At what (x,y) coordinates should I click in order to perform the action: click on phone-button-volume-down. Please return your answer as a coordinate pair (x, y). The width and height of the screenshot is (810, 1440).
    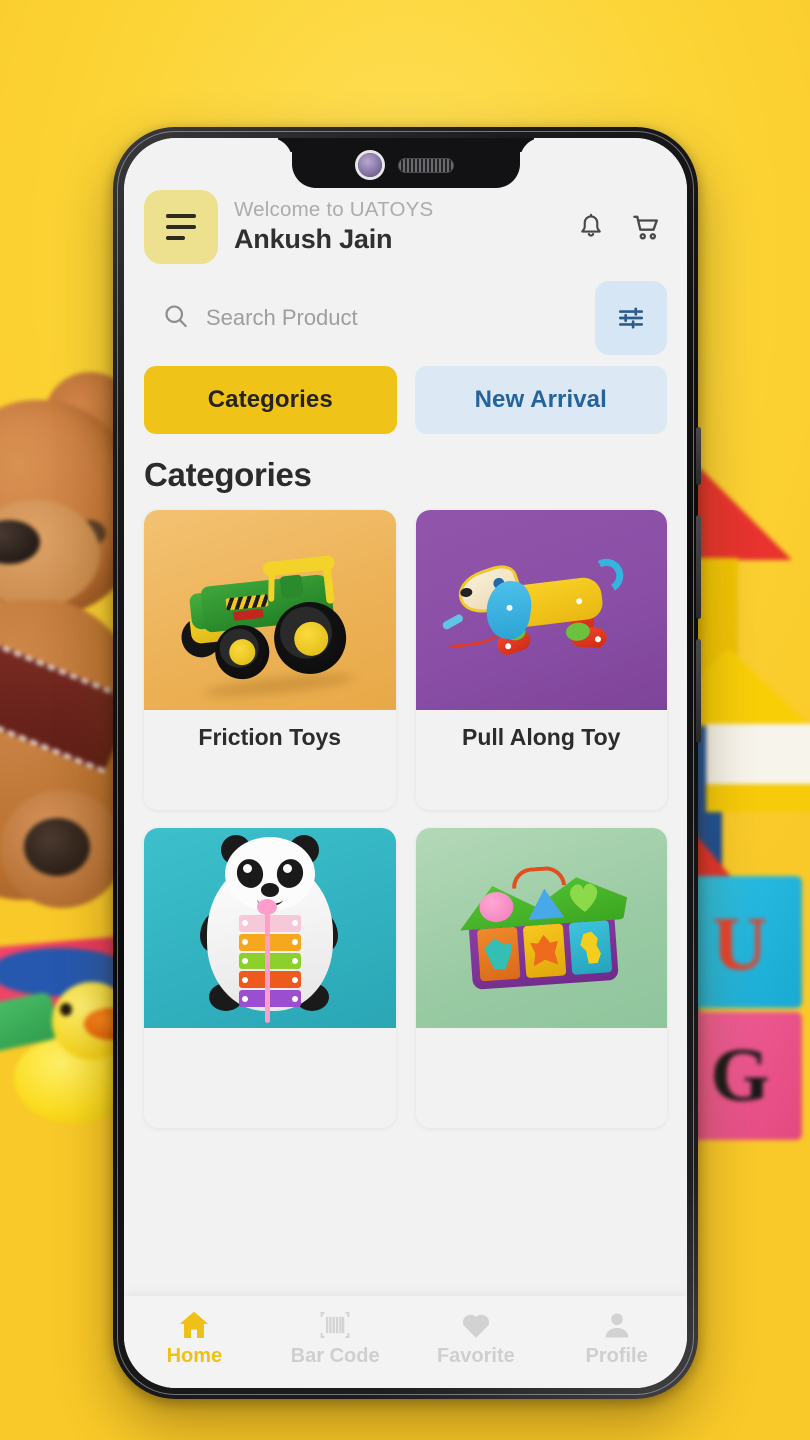
    Looking at the image, I should click on (698, 691).